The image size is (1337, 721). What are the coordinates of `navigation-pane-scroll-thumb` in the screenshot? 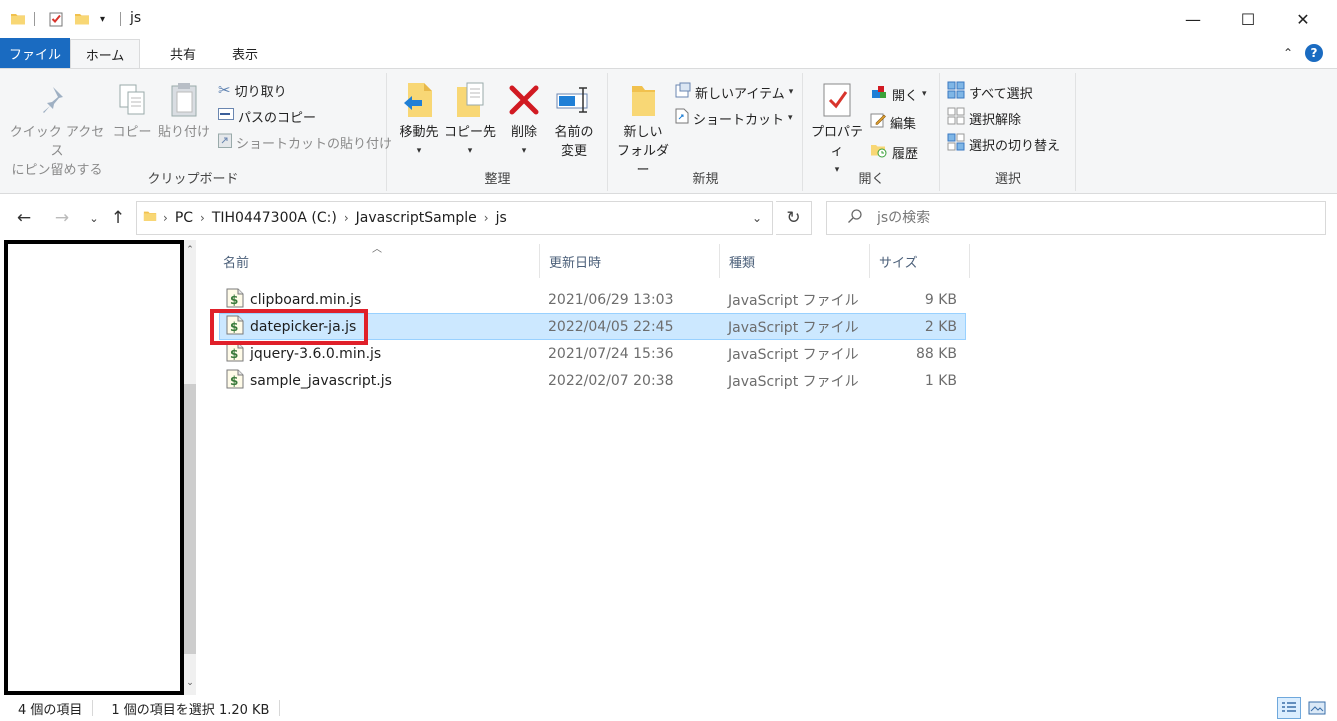 It's located at (190, 519).